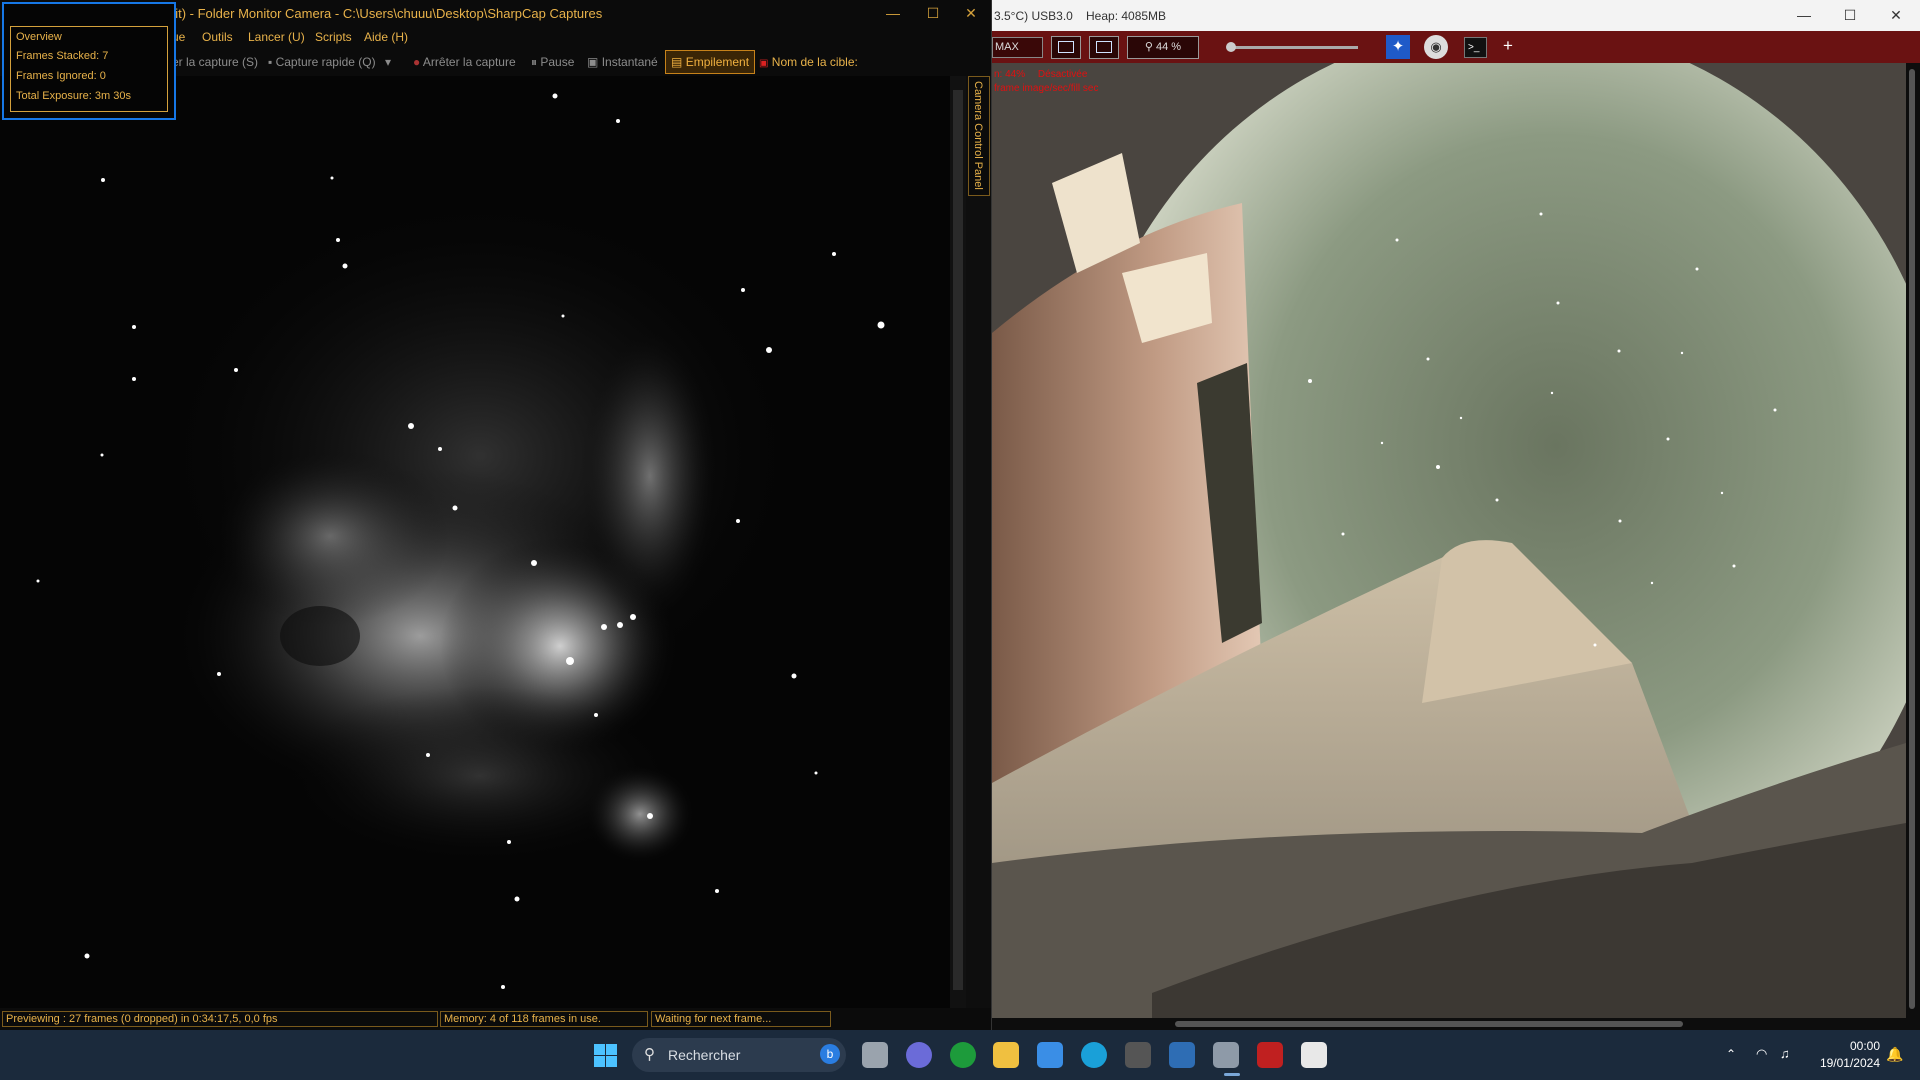 The height and width of the screenshot is (1080, 1920). Describe the element at coordinates (1006, 1055) in the screenshot. I see `file-explorer-icon` at that location.